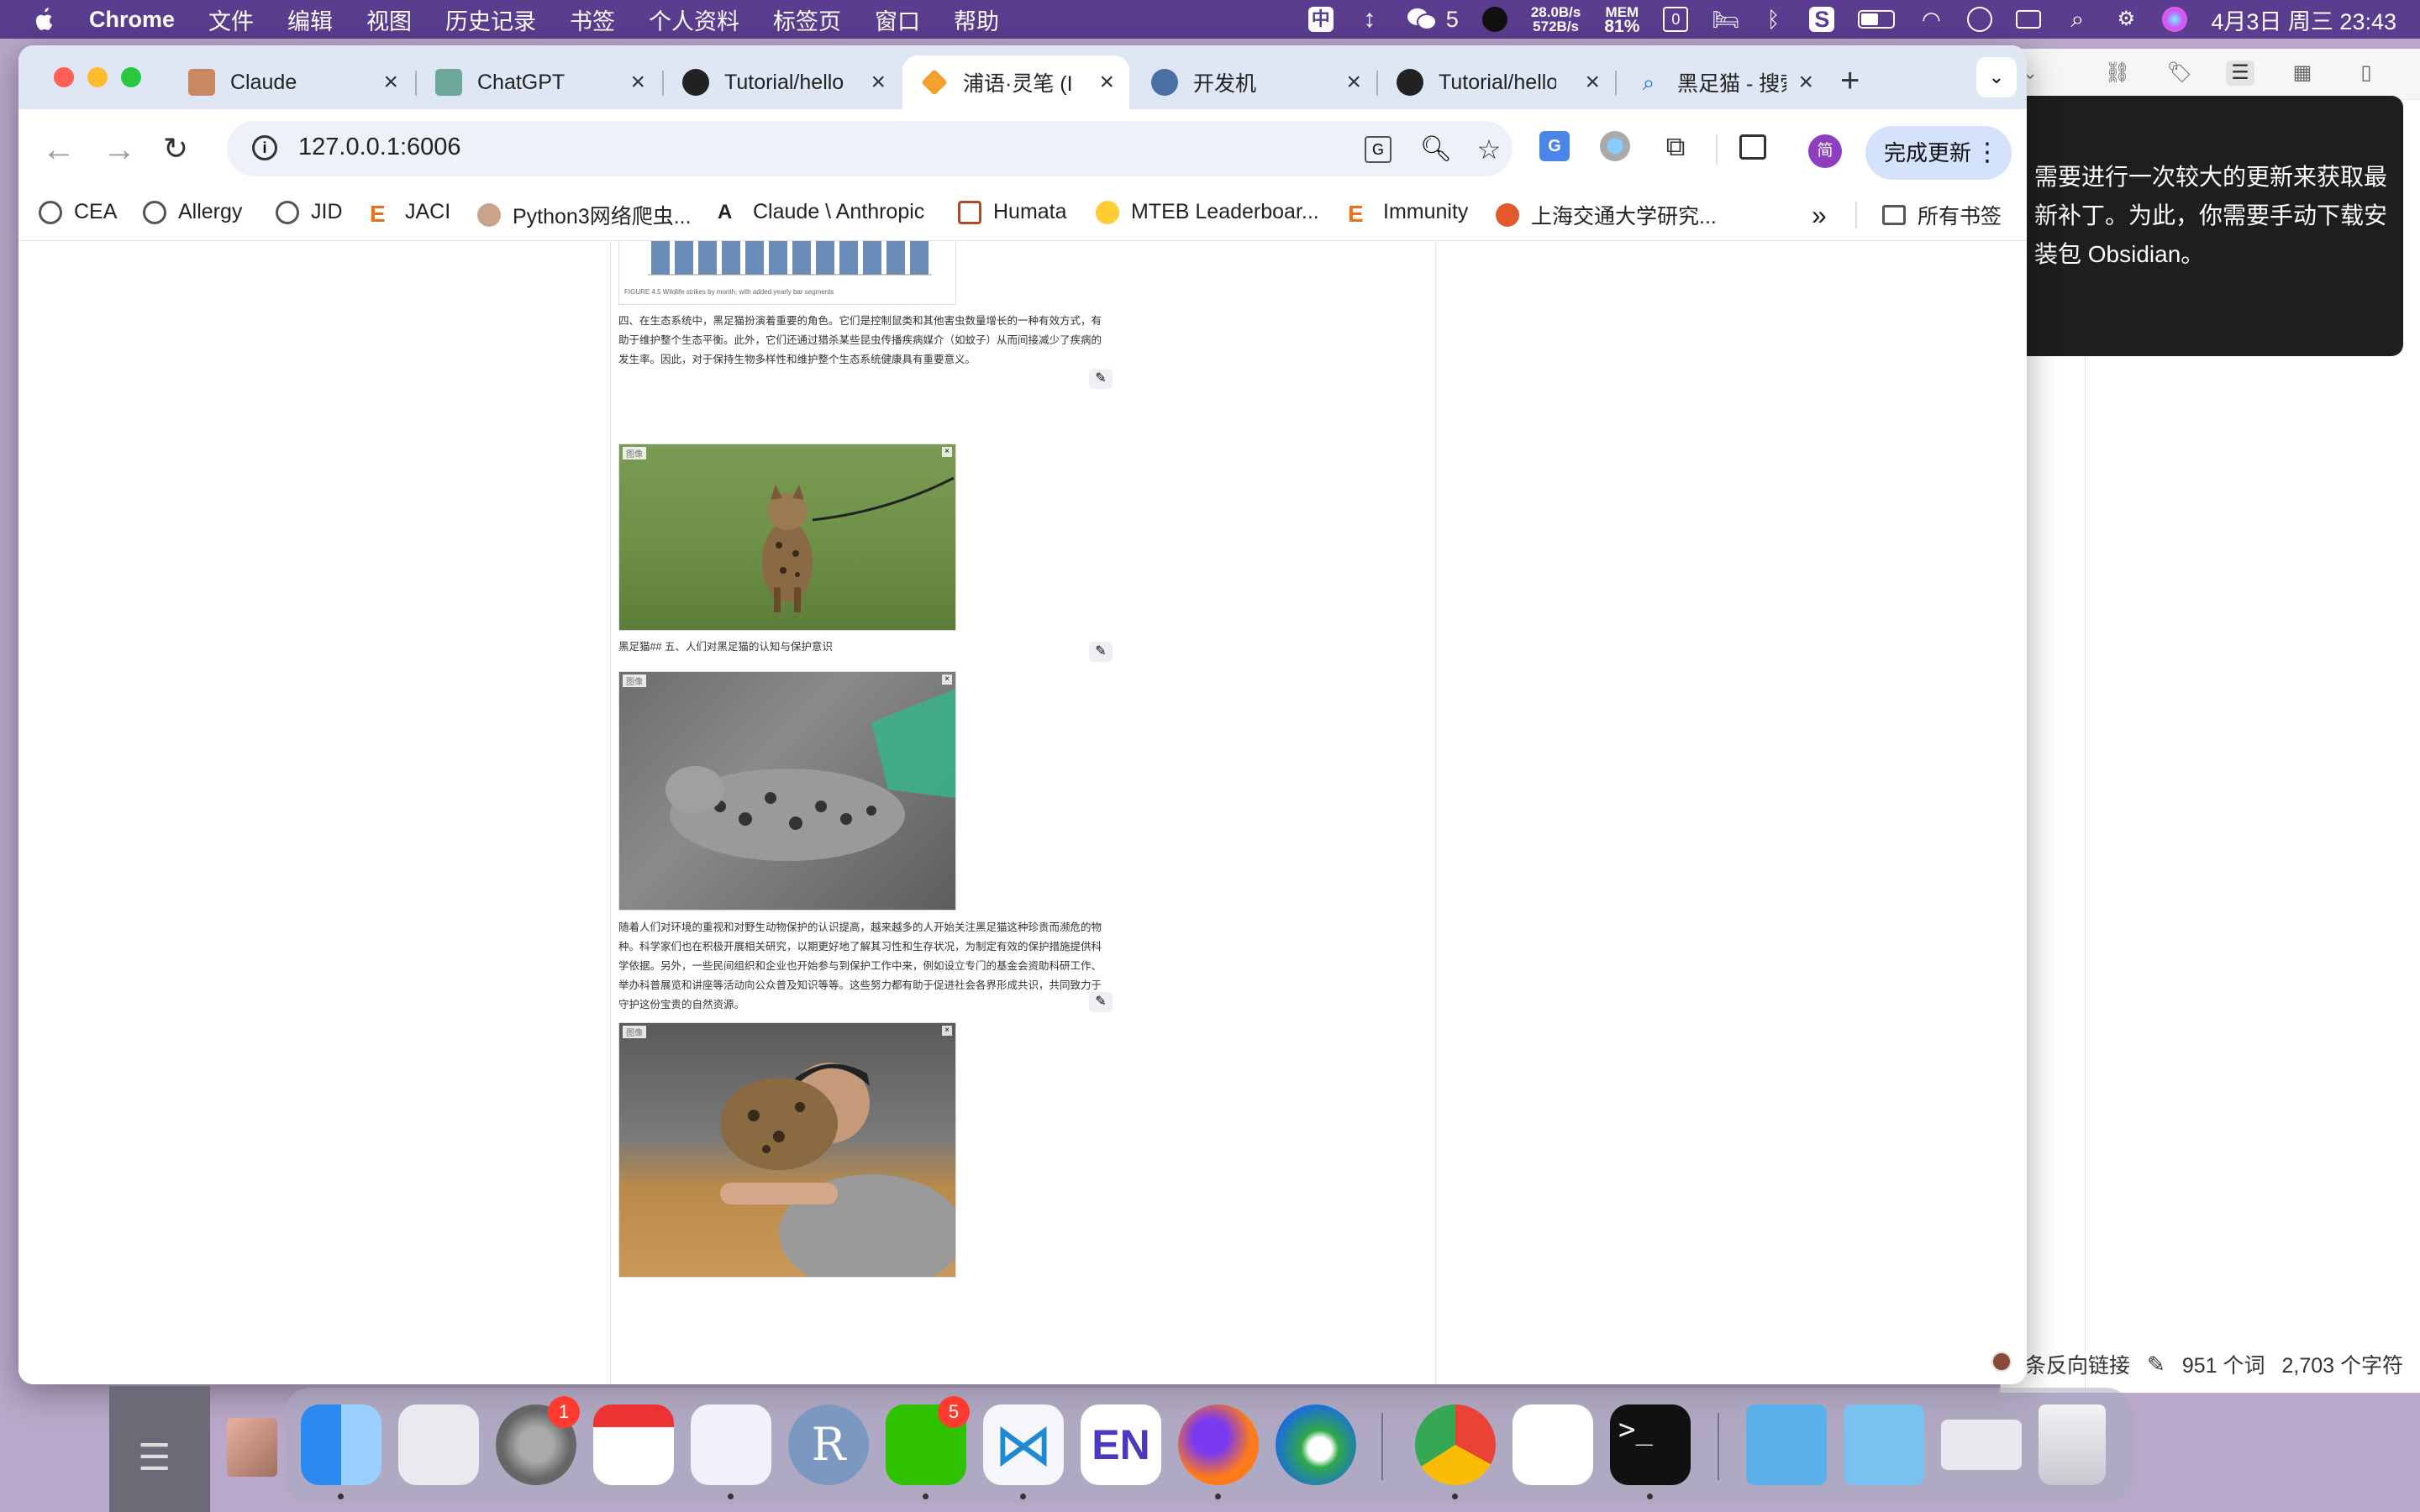 The height and width of the screenshot is (1512, 2420). Describe the element at coordinates (410, 213) in the screenshot. I see `bookmark-jaci: E JACI` at that location.